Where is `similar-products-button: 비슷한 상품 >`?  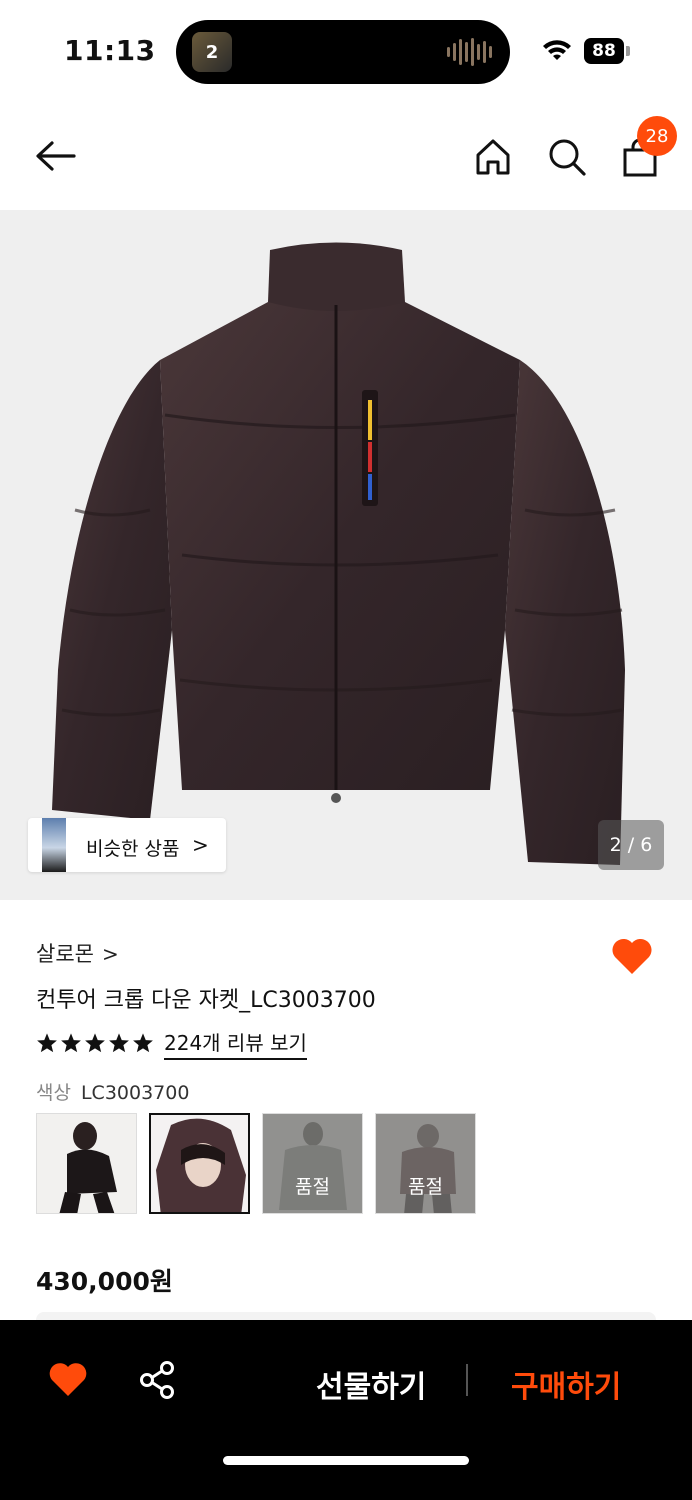
similar-products-button: 비슷한 상품 > is located at coordinates (127, 845).